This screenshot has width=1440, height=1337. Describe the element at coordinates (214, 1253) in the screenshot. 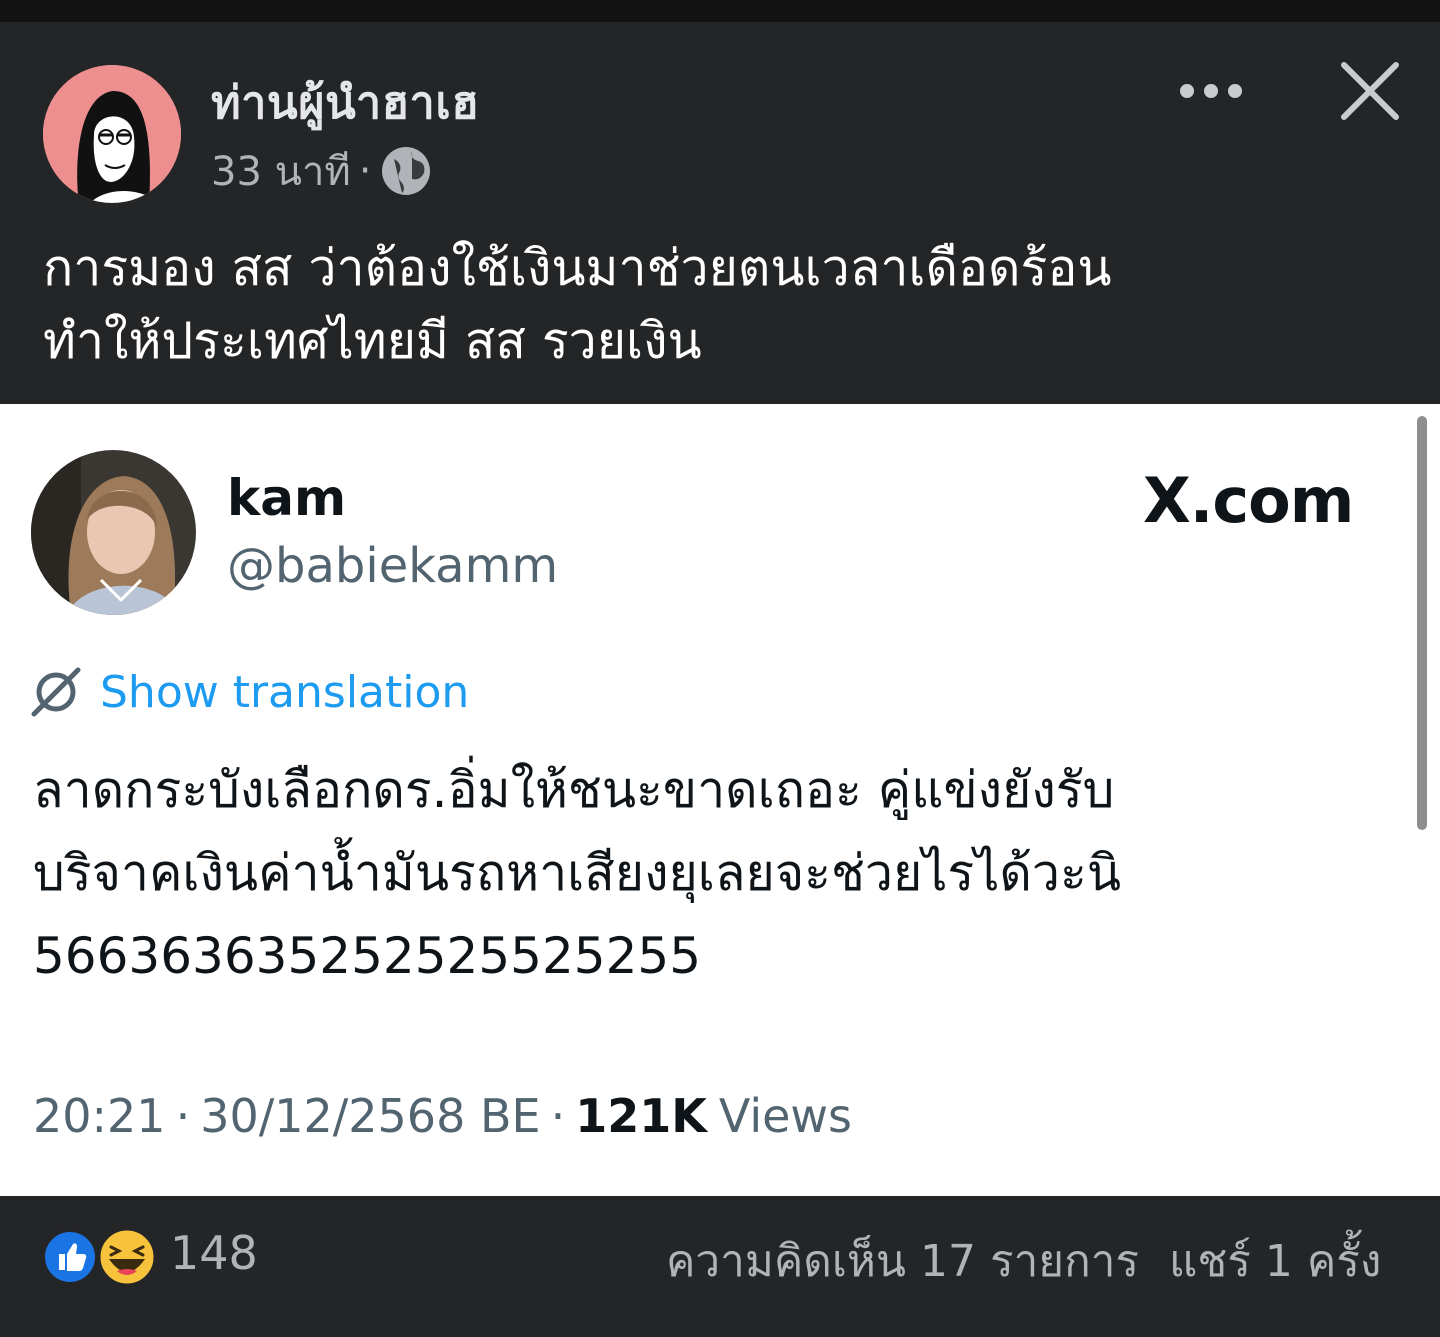

I see `reaction-count: 148` at that location.